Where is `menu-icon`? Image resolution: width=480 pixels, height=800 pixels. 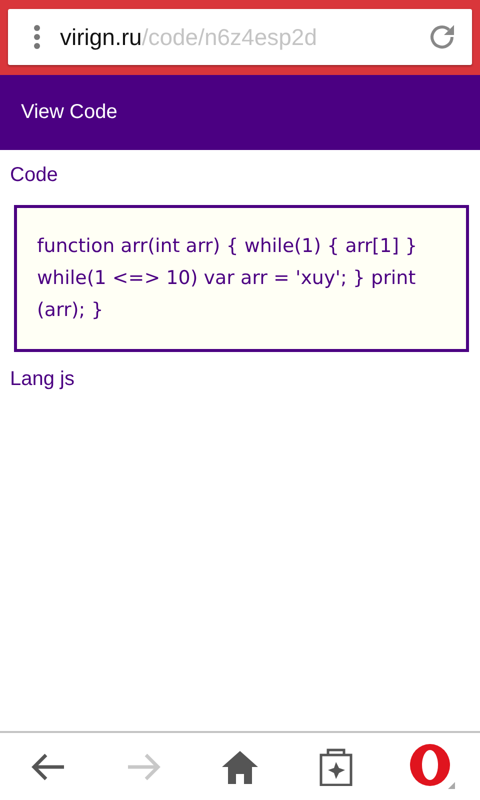 menu-icon is located at coordinates (37, 37).